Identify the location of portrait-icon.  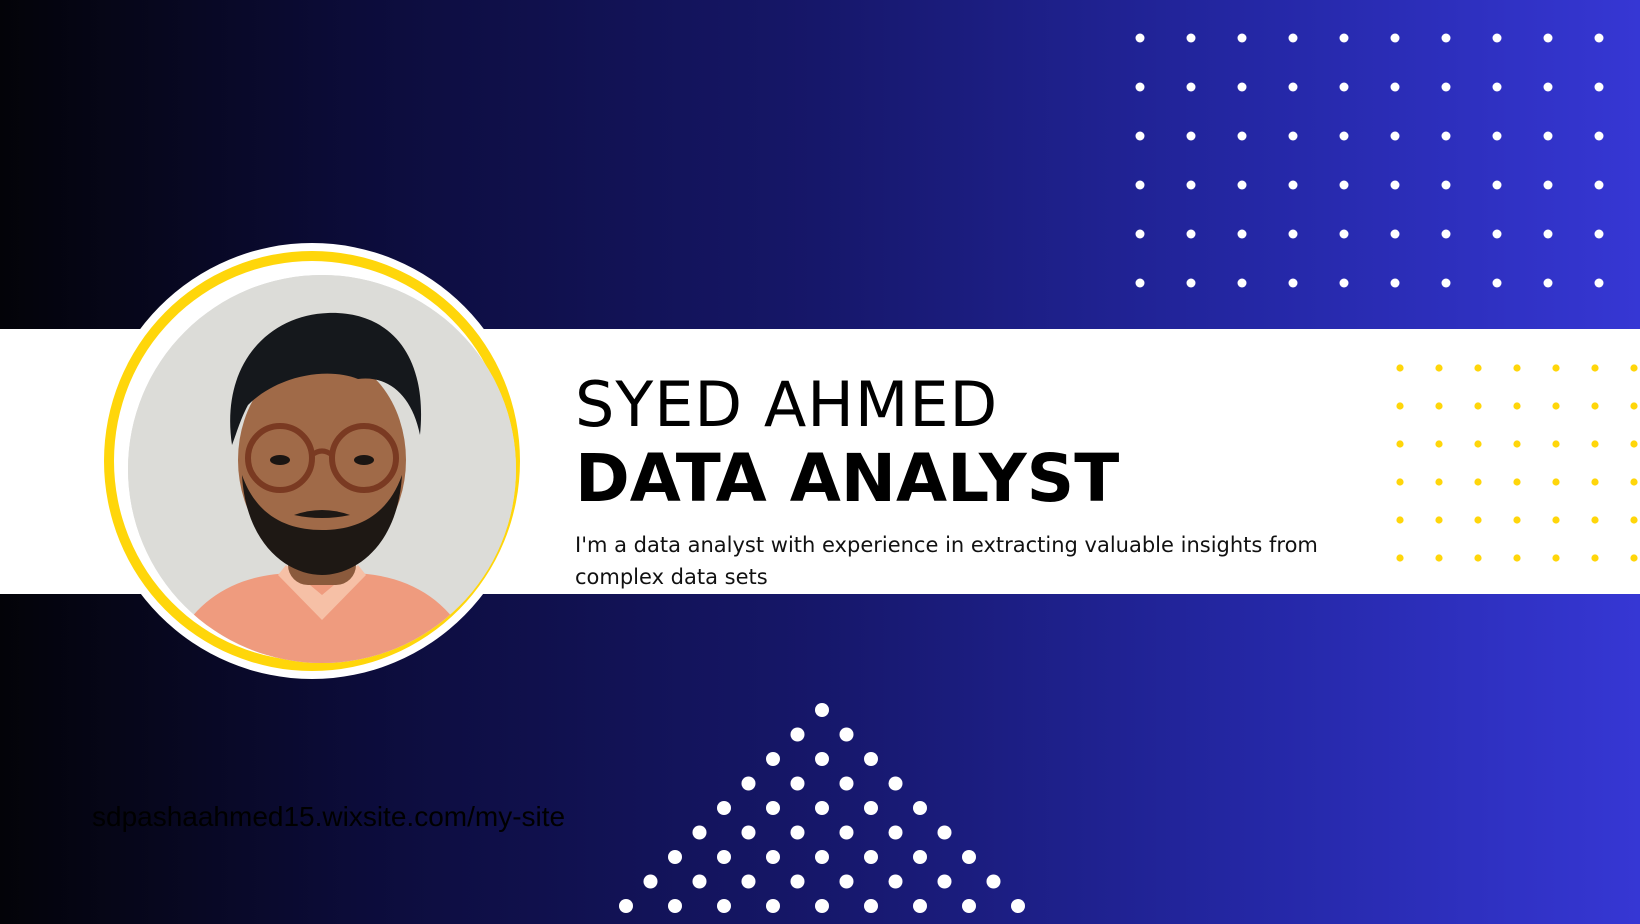
(322, 469).